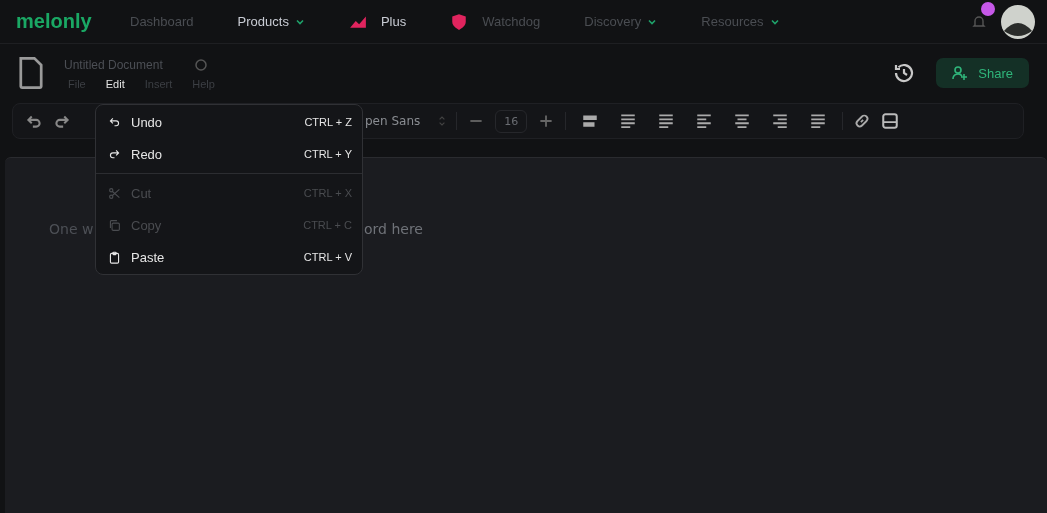 The image size is (1047, 513). I want to click on font-size-field: 16, so click(511, 121).